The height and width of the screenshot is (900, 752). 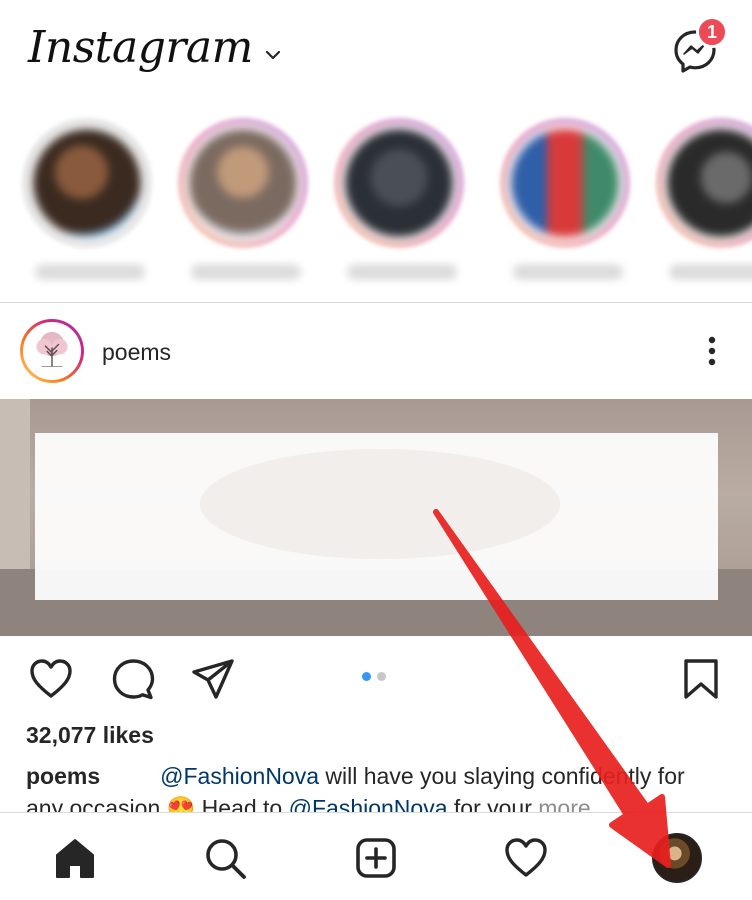 I want to click on account-switcher: Instagram, so click(x=154, y=47).